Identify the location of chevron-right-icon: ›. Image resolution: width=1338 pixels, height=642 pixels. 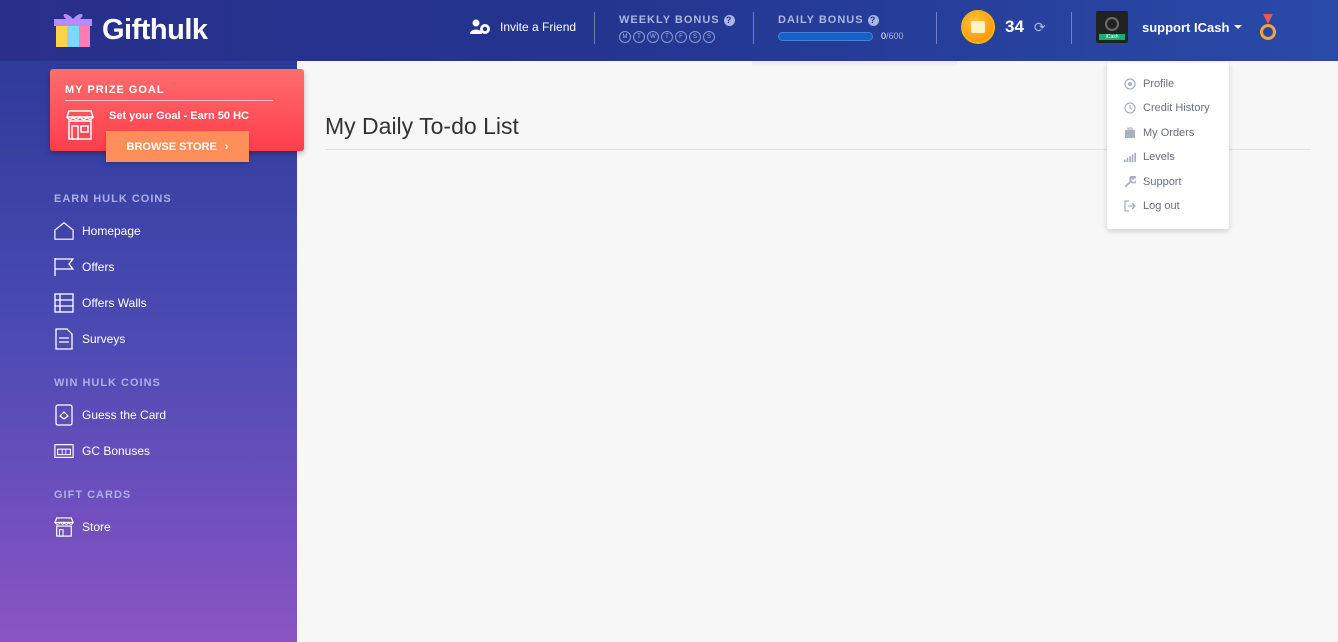
(226, 146).